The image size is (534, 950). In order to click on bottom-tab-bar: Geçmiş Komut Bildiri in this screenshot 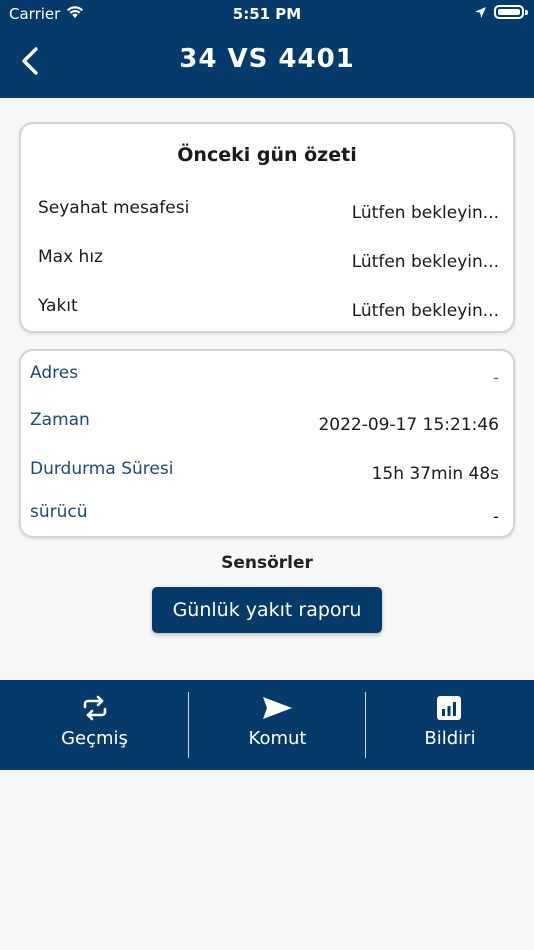, I will do `click(267, 725)`.